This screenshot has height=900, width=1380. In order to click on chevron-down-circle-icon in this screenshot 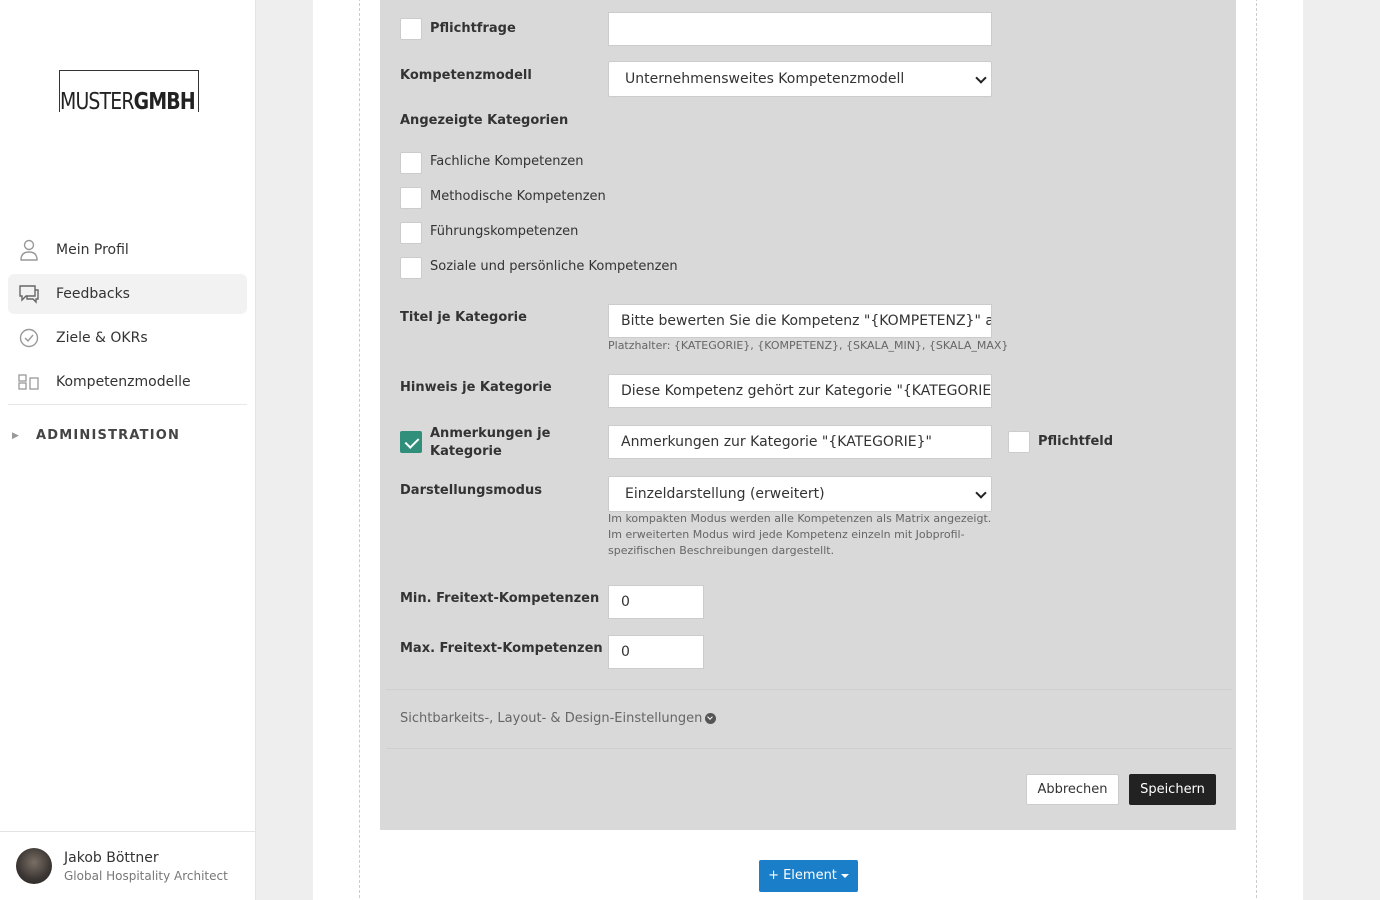, I will do `click(711, 718)`.